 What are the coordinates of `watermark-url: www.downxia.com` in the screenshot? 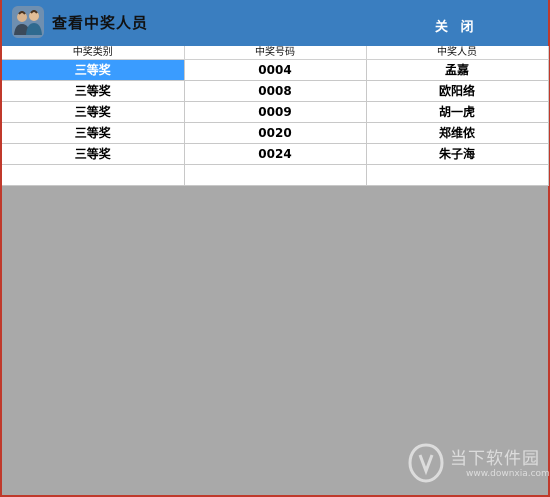 It's located at (508, 474).